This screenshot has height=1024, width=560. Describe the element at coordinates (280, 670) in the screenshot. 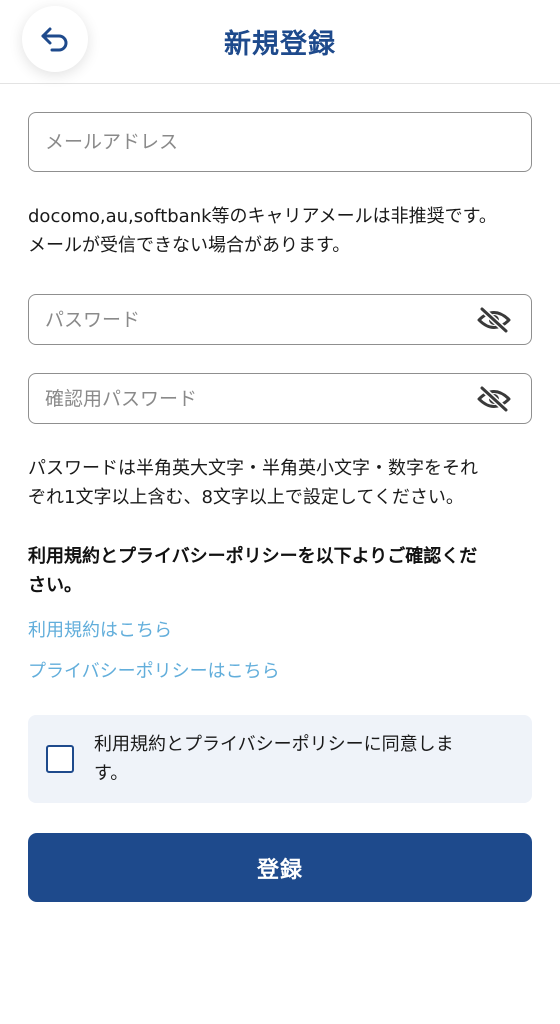

I see `privacy-policy-link: プライバシーポリシーはこちら` at that location.